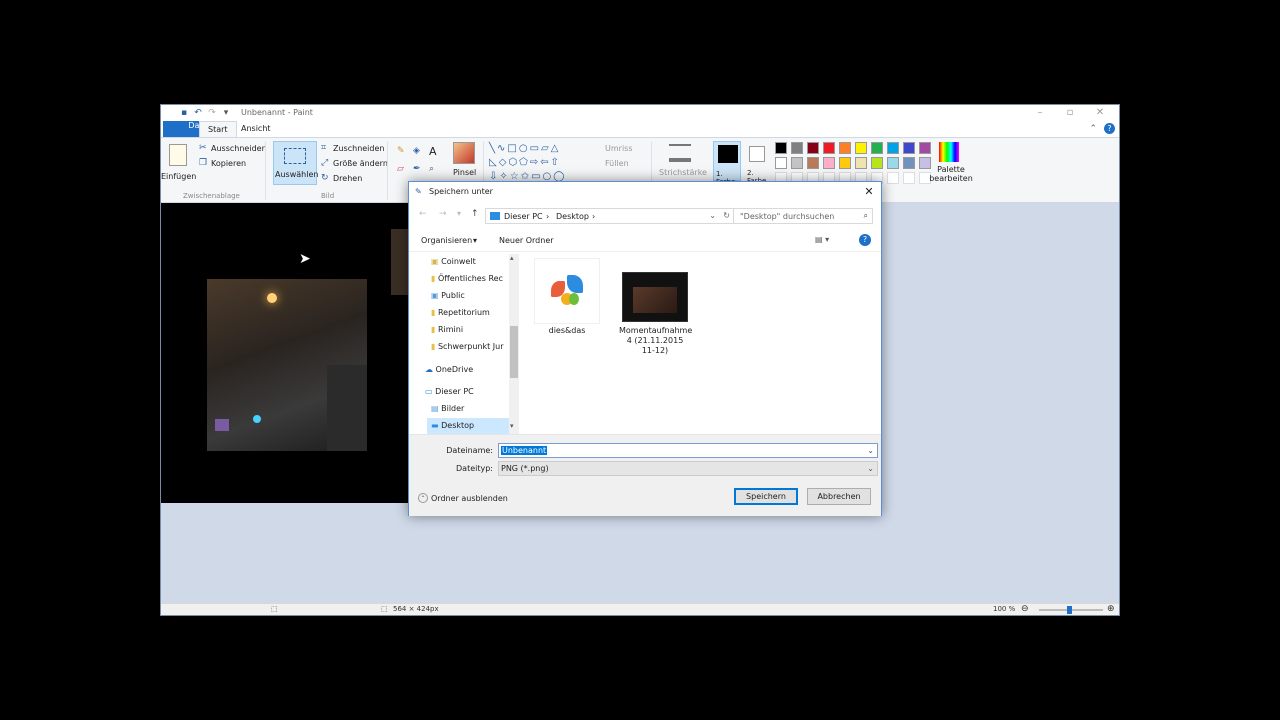 This screenshot has width=1280, height=720. I want to click on recent-locations-icon: ▾, so click(459, 213).